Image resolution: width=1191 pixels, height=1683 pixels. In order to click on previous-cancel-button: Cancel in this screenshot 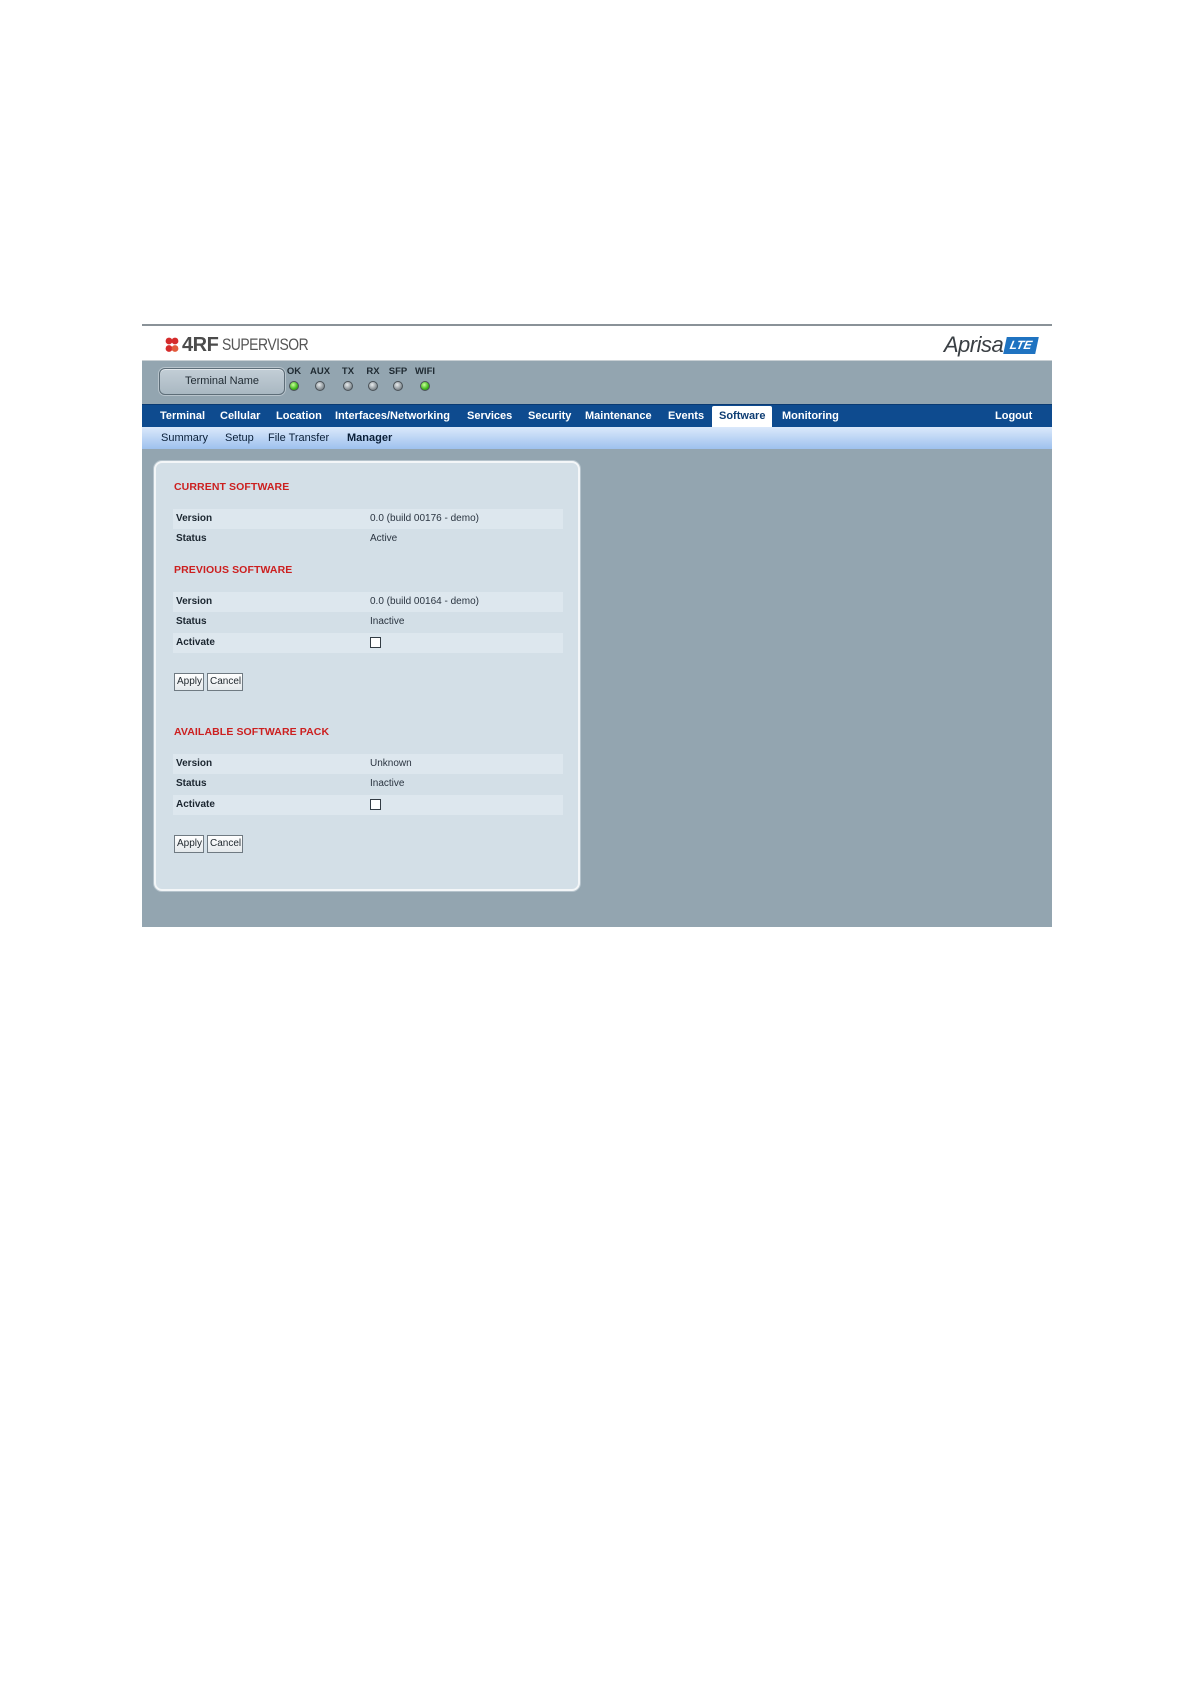, I will do `click(225, 682)`.